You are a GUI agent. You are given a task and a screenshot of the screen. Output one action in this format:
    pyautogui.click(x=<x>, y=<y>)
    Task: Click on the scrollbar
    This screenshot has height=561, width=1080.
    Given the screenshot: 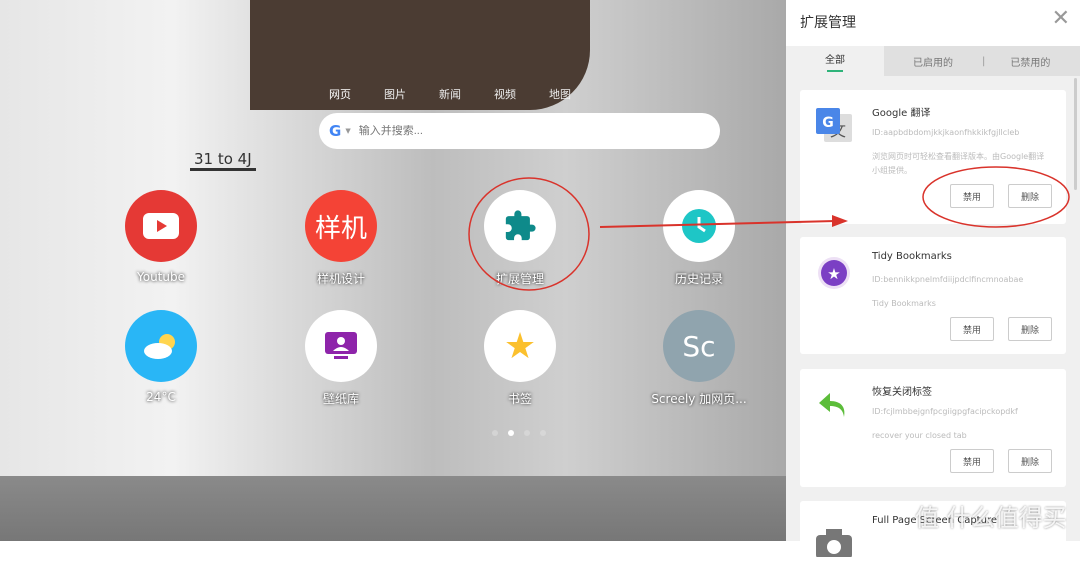 What is the action you would take?
    pyautogui.click(x=1075, y=134)
    